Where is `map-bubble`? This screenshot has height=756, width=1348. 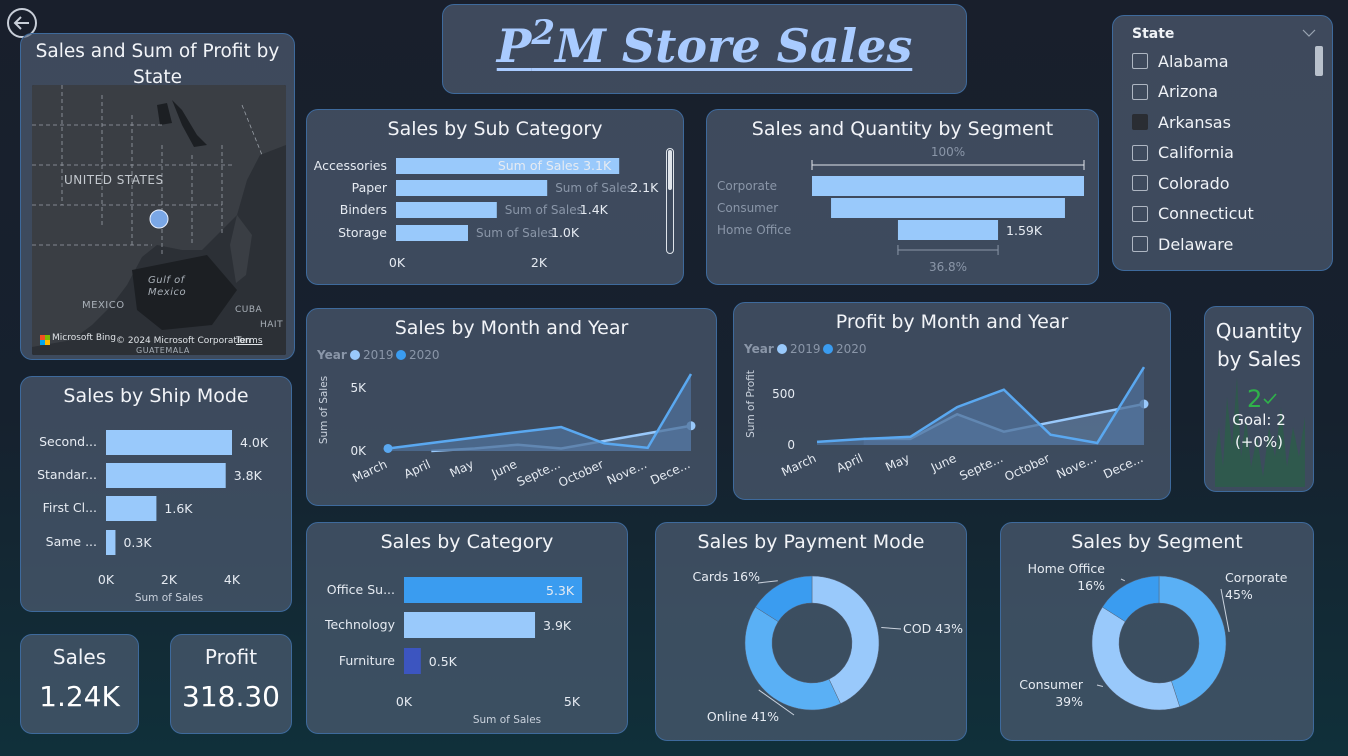 map-bubble is located at coordinates (159, 219).